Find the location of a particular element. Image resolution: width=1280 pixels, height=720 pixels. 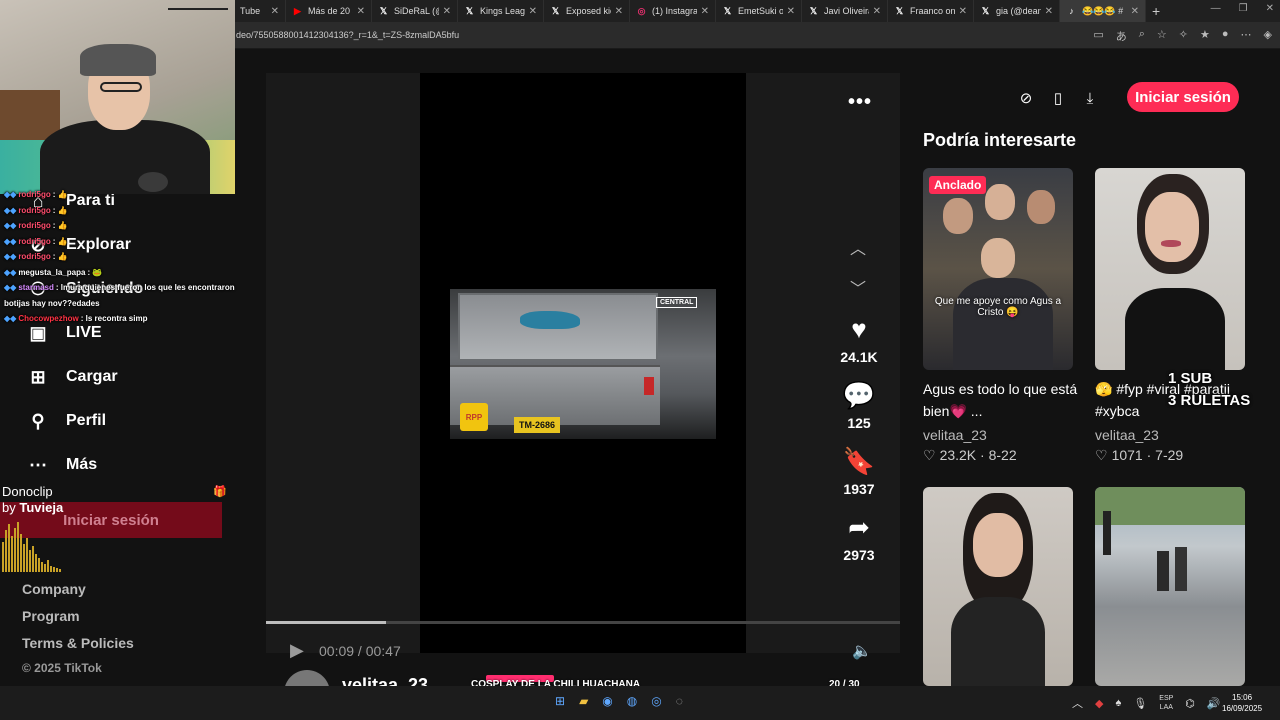

extensions-icon: ✧ is located at coordinates (1183, 36).